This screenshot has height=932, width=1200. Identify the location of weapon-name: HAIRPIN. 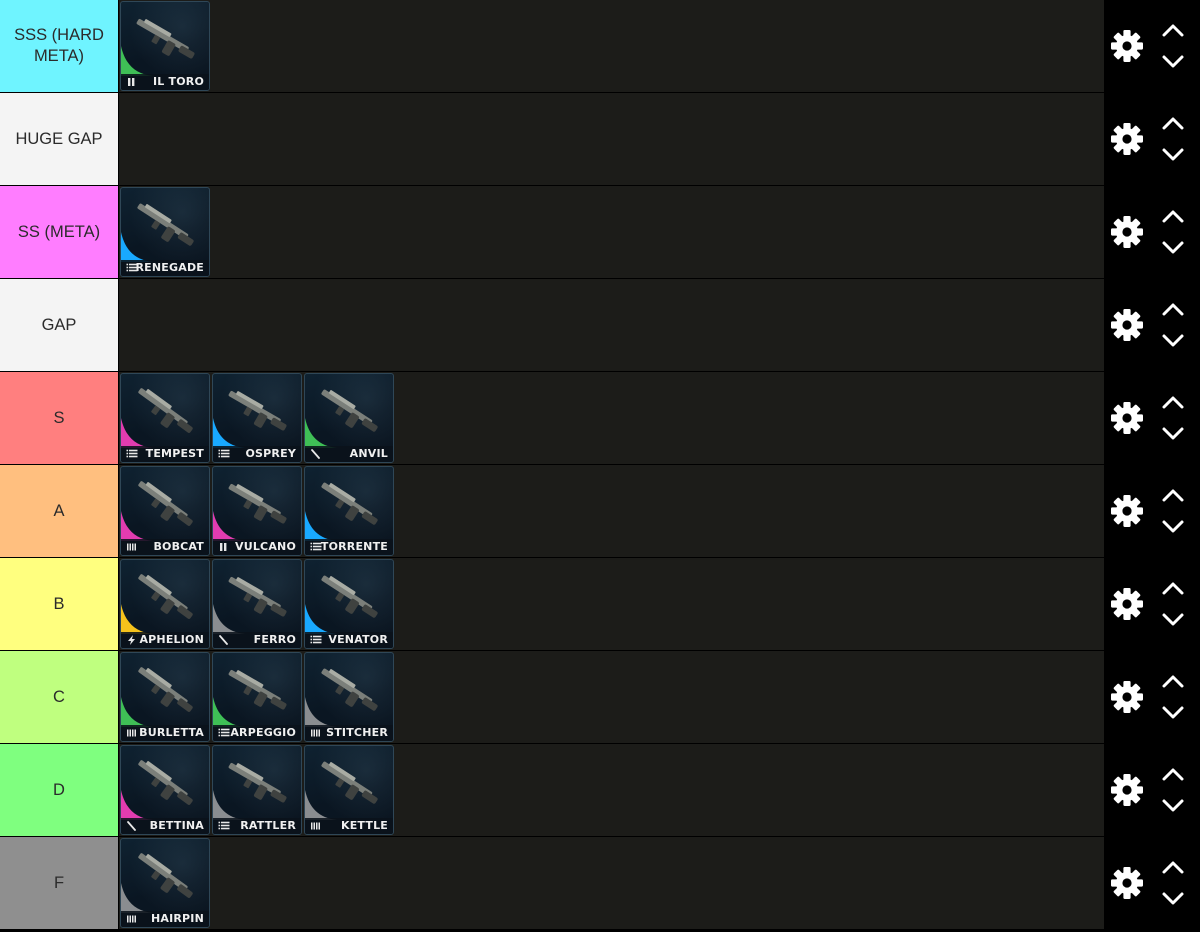
(177, 918).